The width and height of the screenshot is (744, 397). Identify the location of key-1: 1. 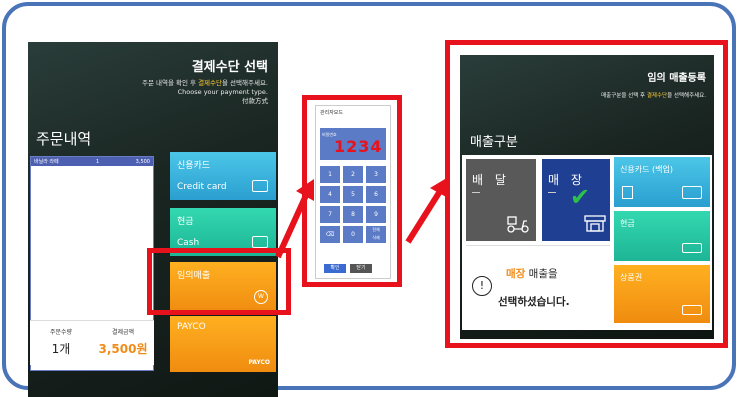
(330, 174).